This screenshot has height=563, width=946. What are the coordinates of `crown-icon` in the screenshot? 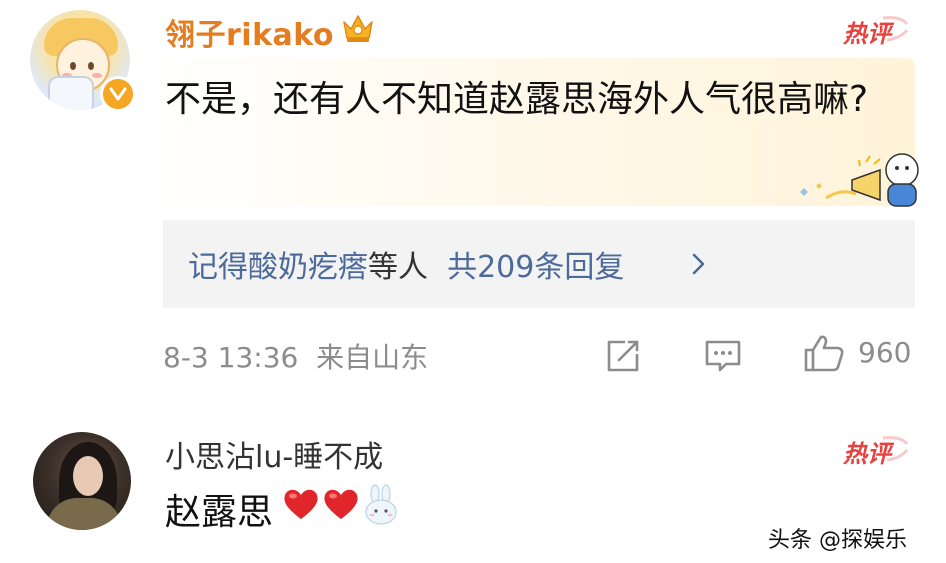 It's located at (358, 28).